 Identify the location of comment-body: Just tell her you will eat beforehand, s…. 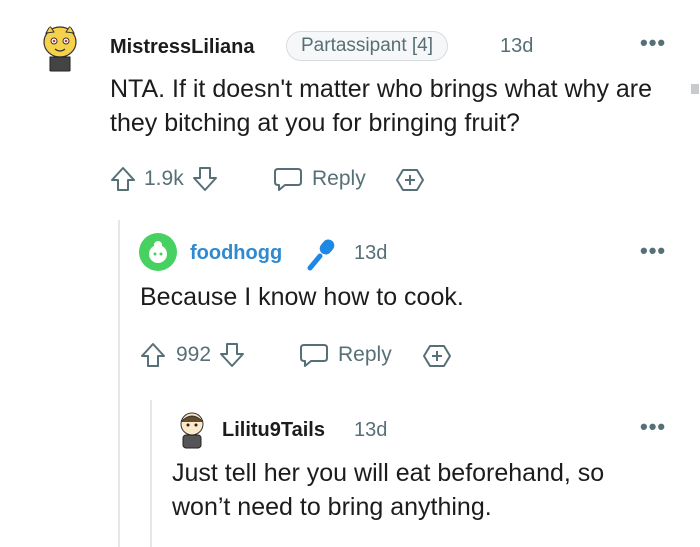
(388, 490).